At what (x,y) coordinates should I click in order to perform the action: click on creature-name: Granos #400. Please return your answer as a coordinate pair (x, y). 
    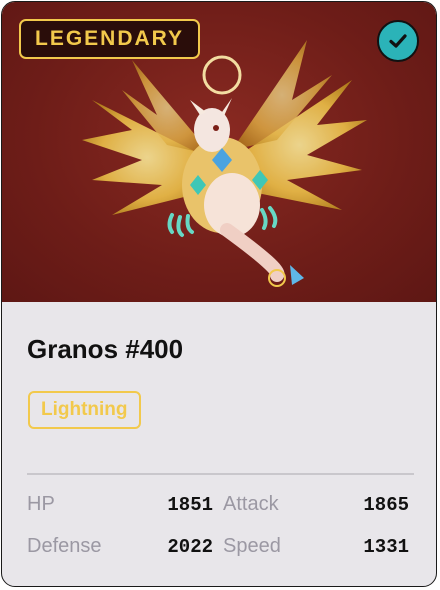
    Looking at the image, I should click on (105, 349).